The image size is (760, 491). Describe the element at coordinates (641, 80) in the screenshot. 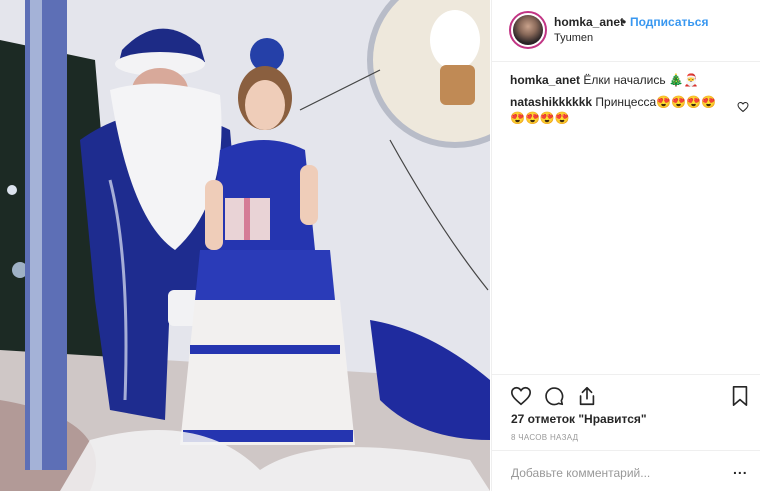

I see `comment-text: Ёлки начались 🎄🎅` at that location.